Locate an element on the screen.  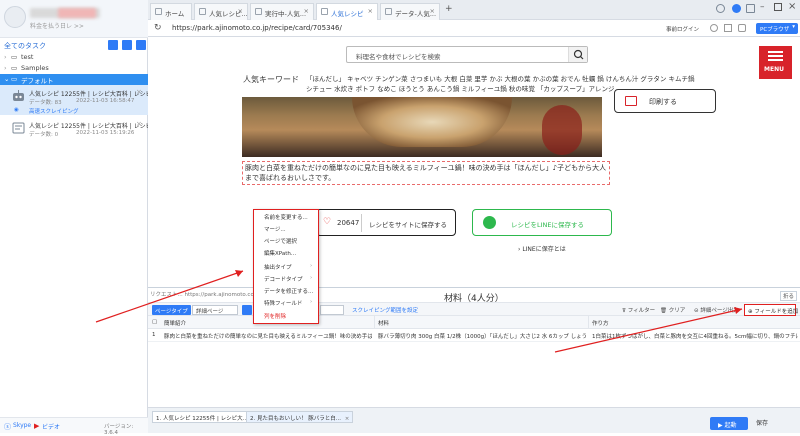
new-tab-button: + is located at coordinates (449, 9).